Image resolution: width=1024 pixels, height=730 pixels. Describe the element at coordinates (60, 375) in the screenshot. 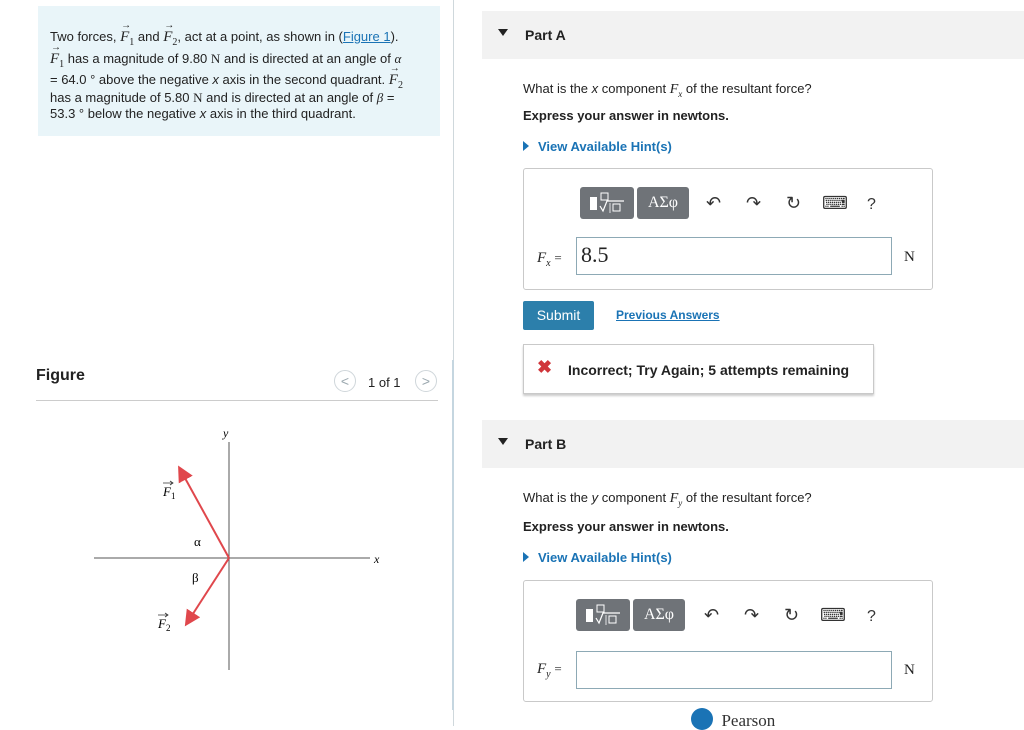

I see `figure-title: Figure` at that location.